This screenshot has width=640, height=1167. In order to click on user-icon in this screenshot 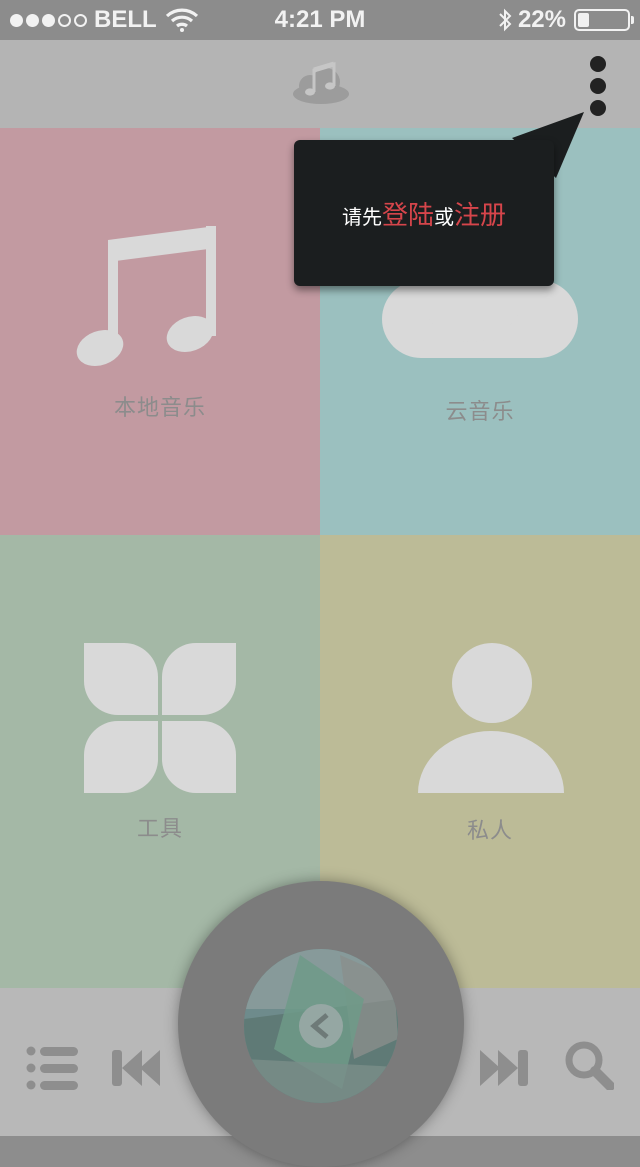, I will do `click(491, 718)`.